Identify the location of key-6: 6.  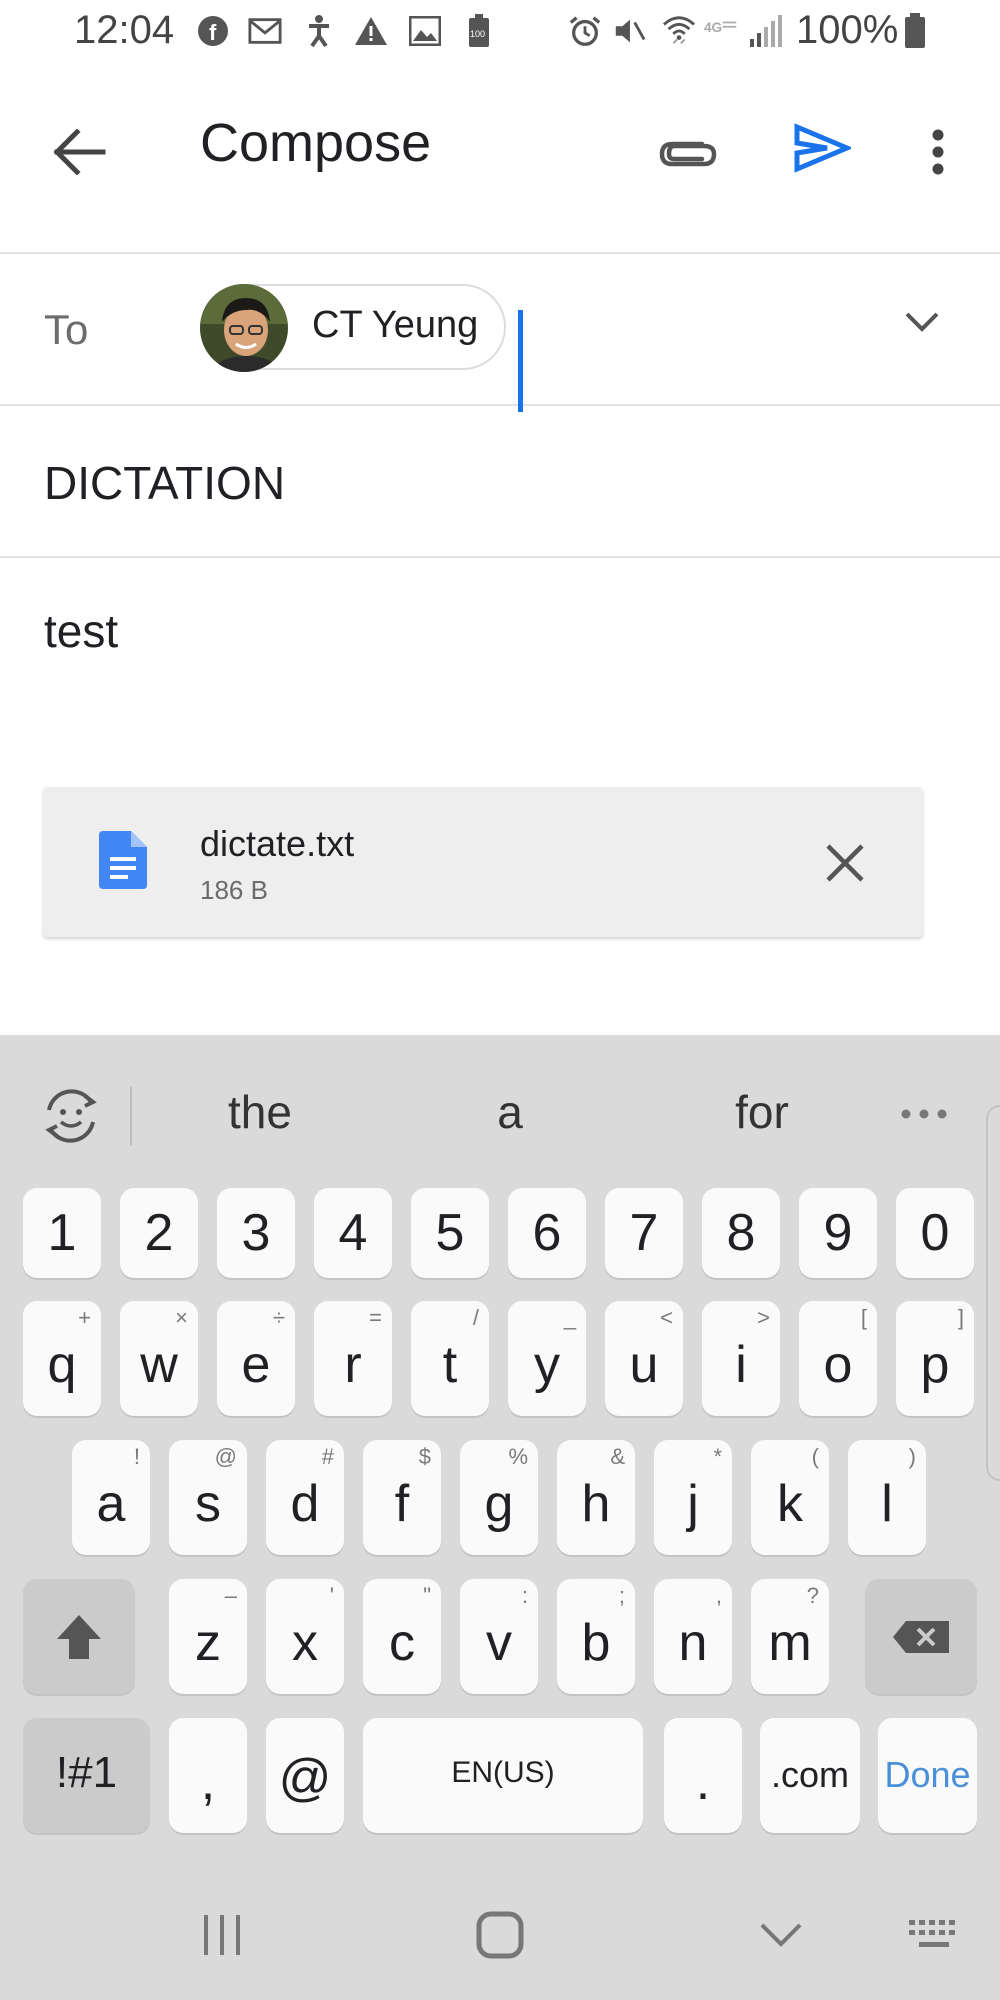
(547, 1233).